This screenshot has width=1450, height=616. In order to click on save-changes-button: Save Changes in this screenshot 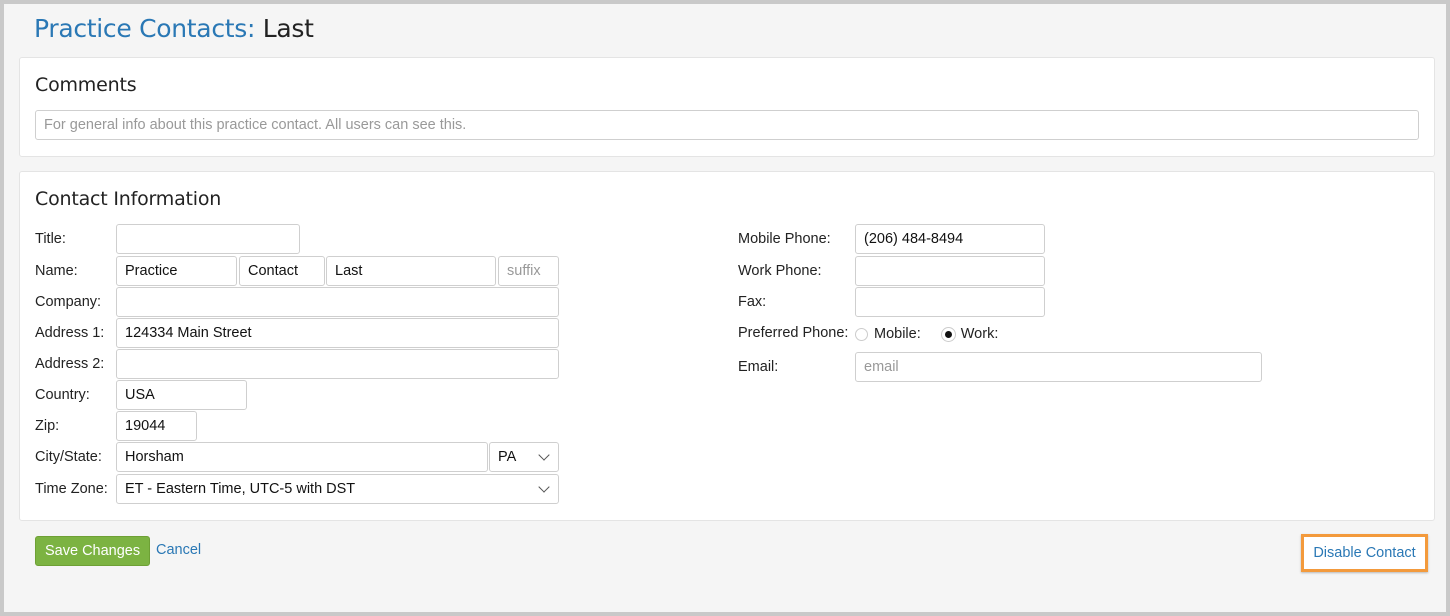, I will do `click(93, 551)`.